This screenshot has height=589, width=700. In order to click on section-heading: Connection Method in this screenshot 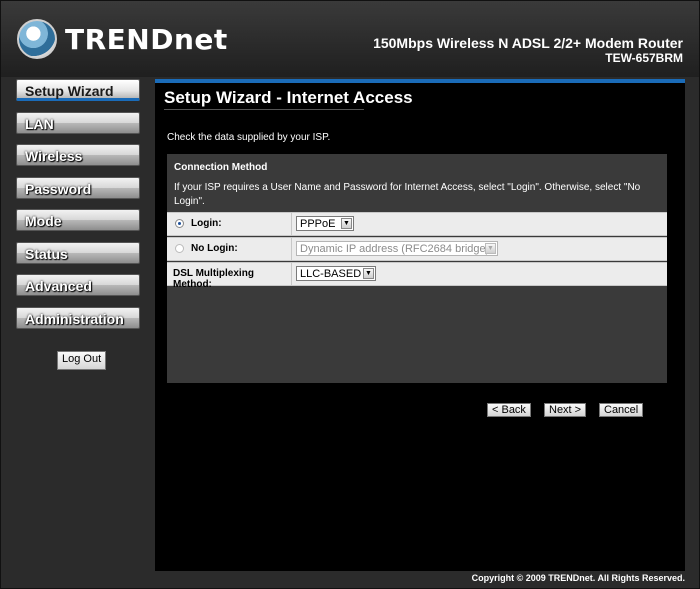, I will do `click(221, 167)`.